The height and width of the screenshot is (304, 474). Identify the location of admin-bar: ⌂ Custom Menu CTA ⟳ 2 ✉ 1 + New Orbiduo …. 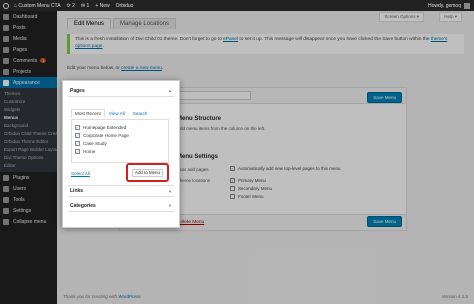
(237, 5).